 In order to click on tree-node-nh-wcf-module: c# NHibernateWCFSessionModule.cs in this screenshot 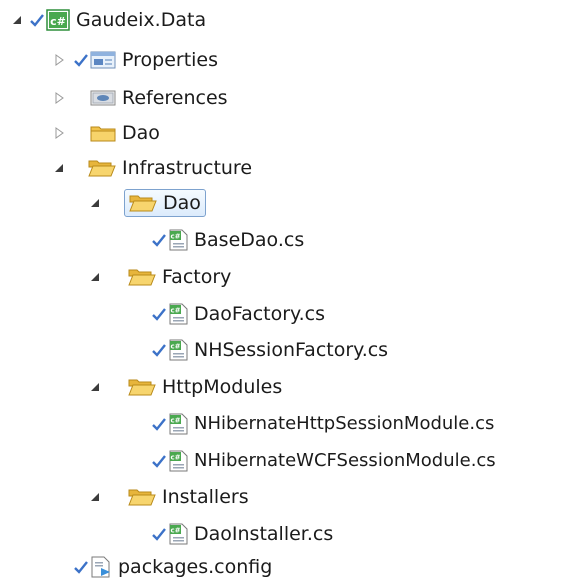, I will do `click(323, 461)`.